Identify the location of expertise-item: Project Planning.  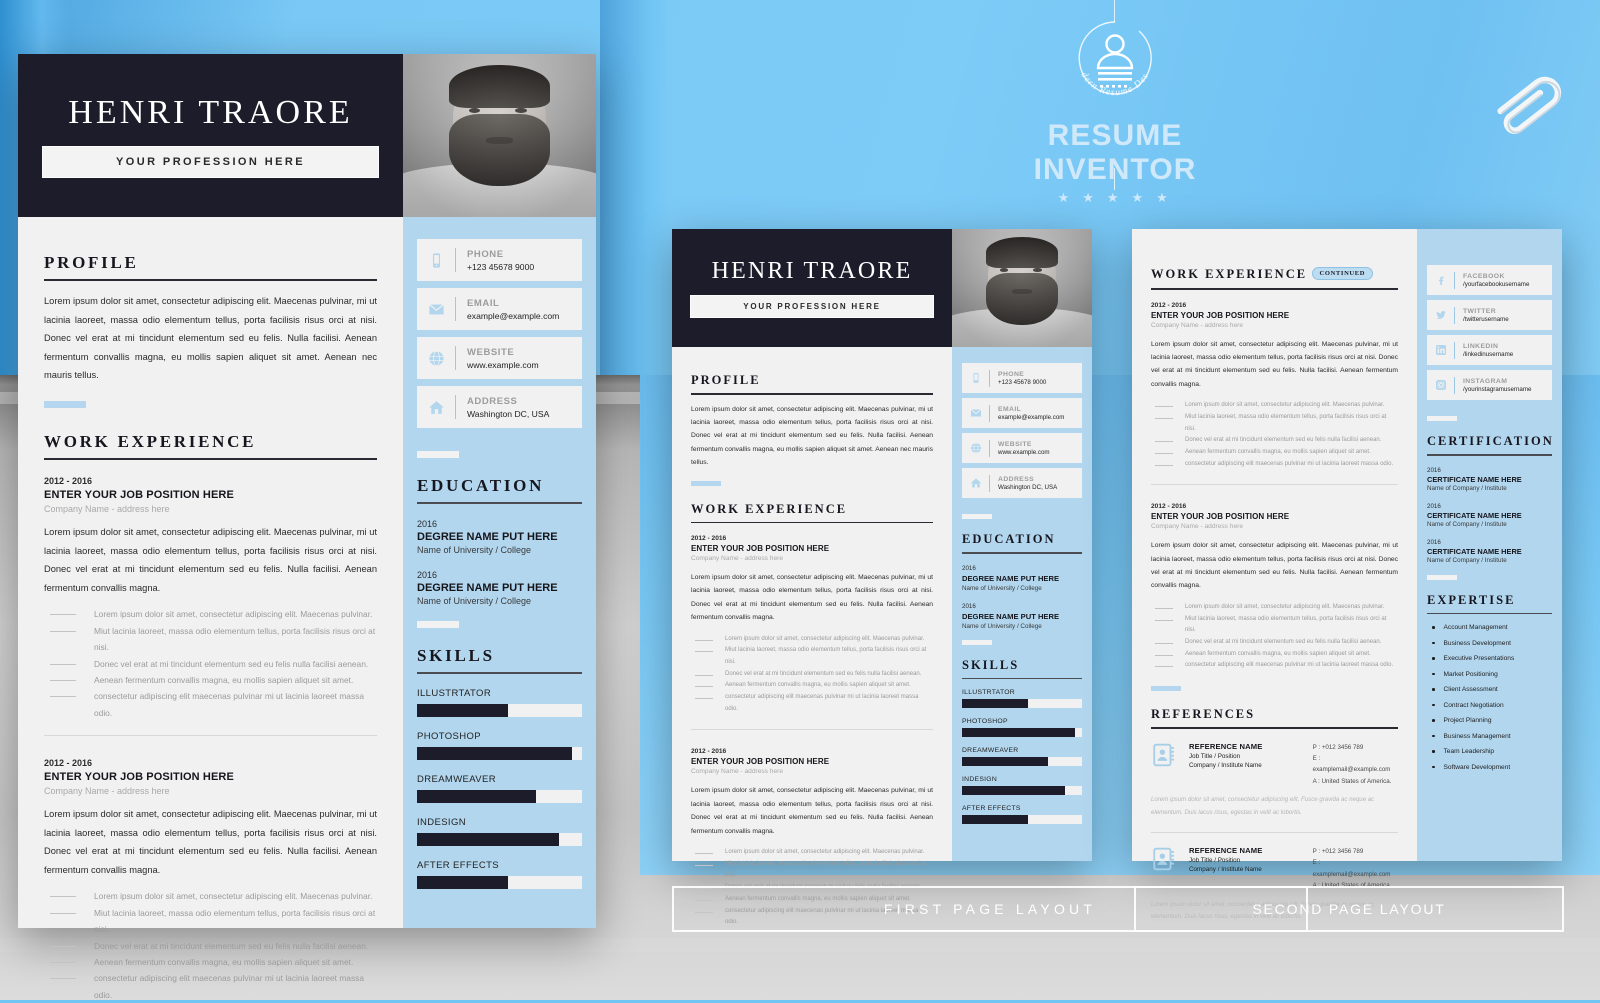
(1489, 720).